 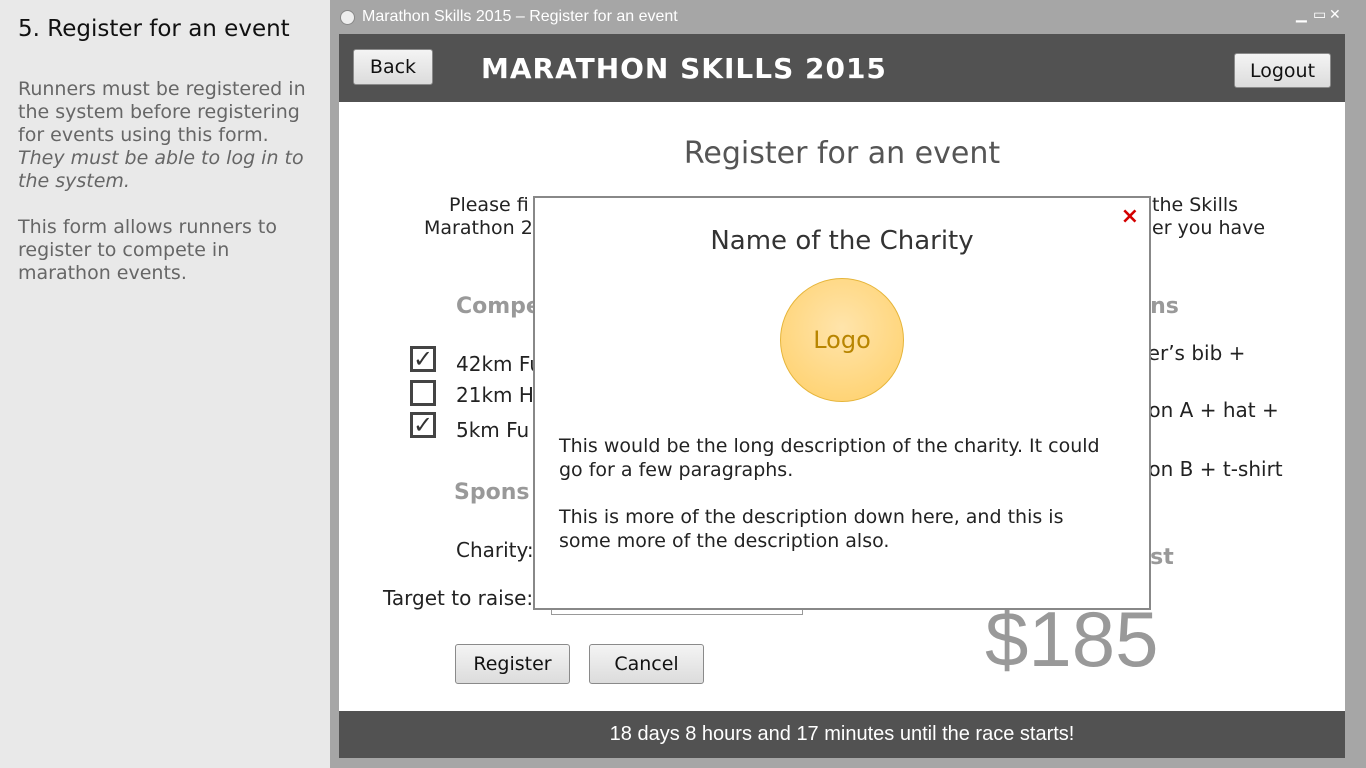 I want to click on page-title: Register for an event, so click(x=842, y=153).